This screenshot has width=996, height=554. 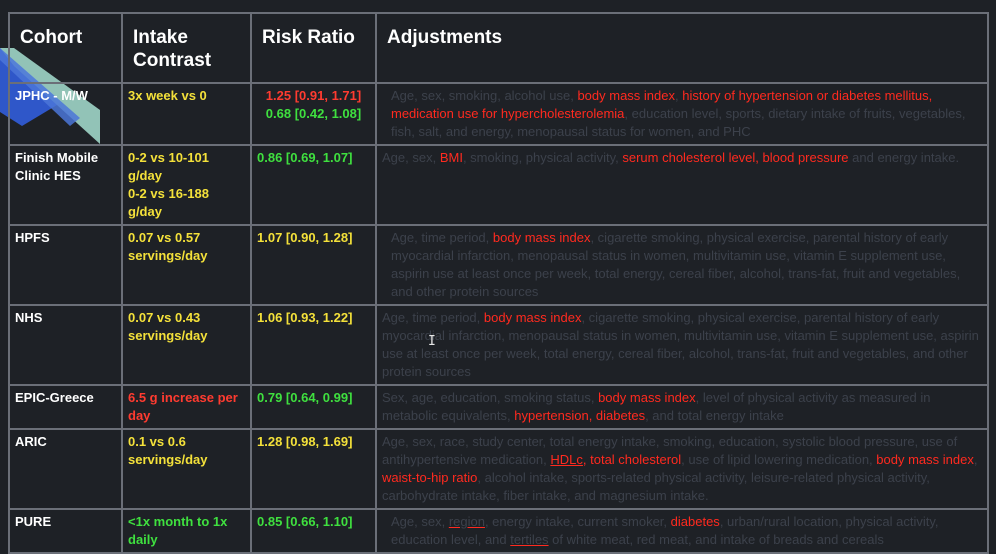 I want to click on cohort-name: Finish Mobile Clinic HES, so click(x=65, y=185).